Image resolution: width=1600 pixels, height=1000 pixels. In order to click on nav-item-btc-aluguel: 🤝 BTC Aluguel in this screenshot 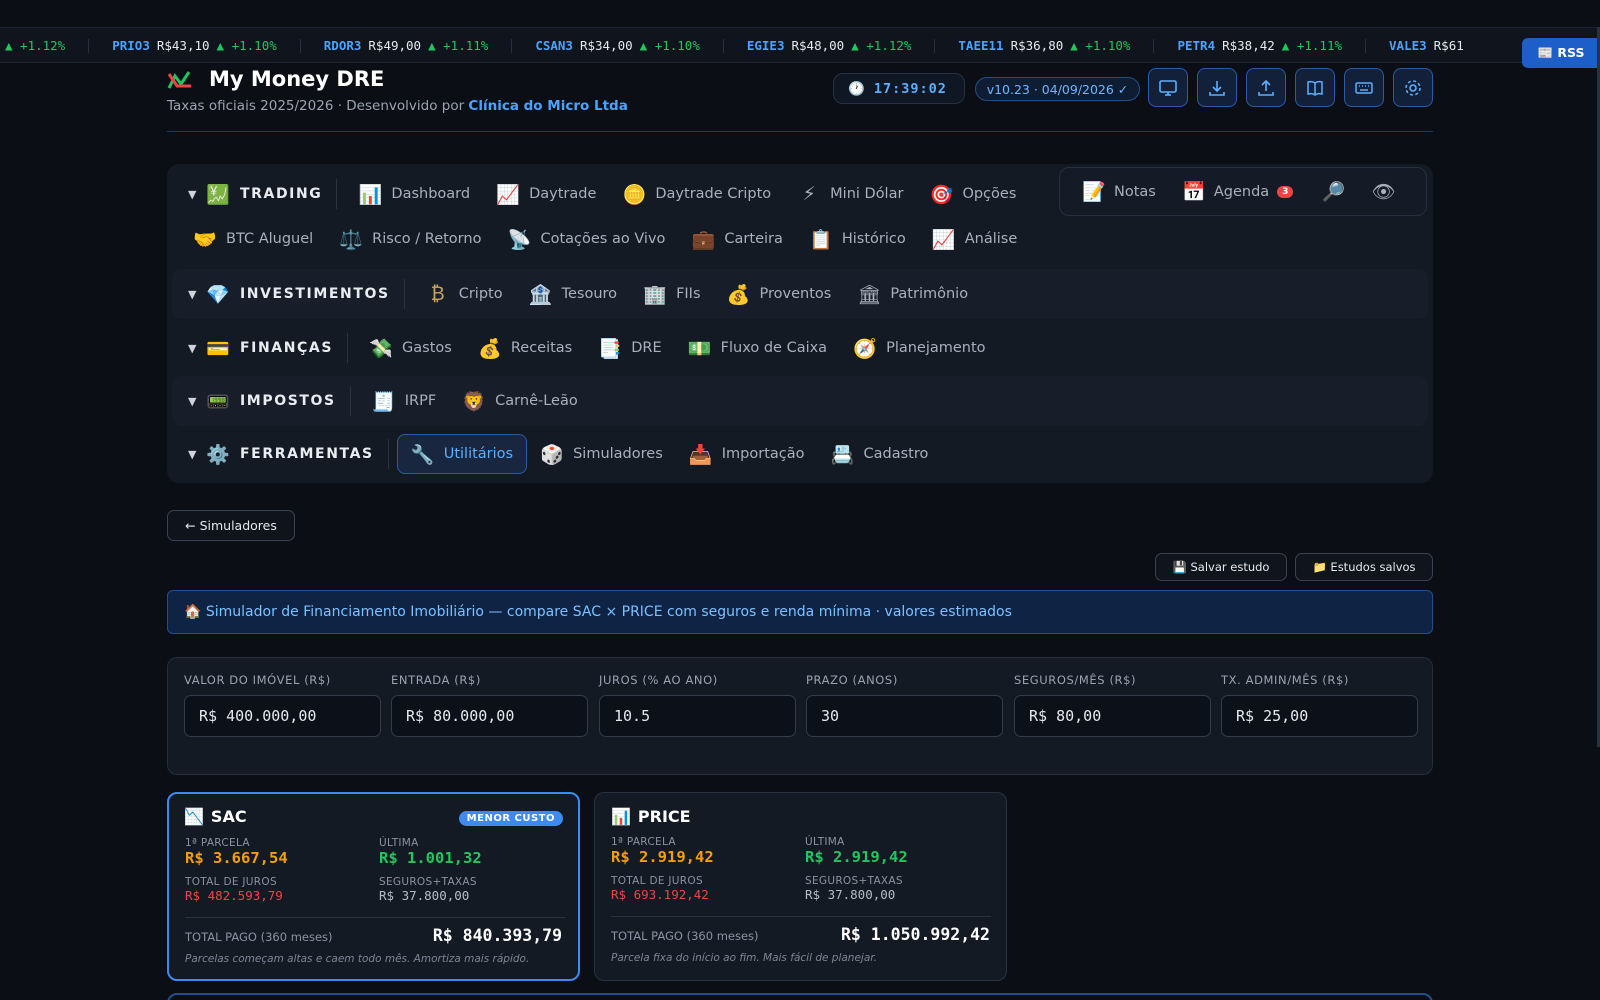, I will do `click(258, 239)`.